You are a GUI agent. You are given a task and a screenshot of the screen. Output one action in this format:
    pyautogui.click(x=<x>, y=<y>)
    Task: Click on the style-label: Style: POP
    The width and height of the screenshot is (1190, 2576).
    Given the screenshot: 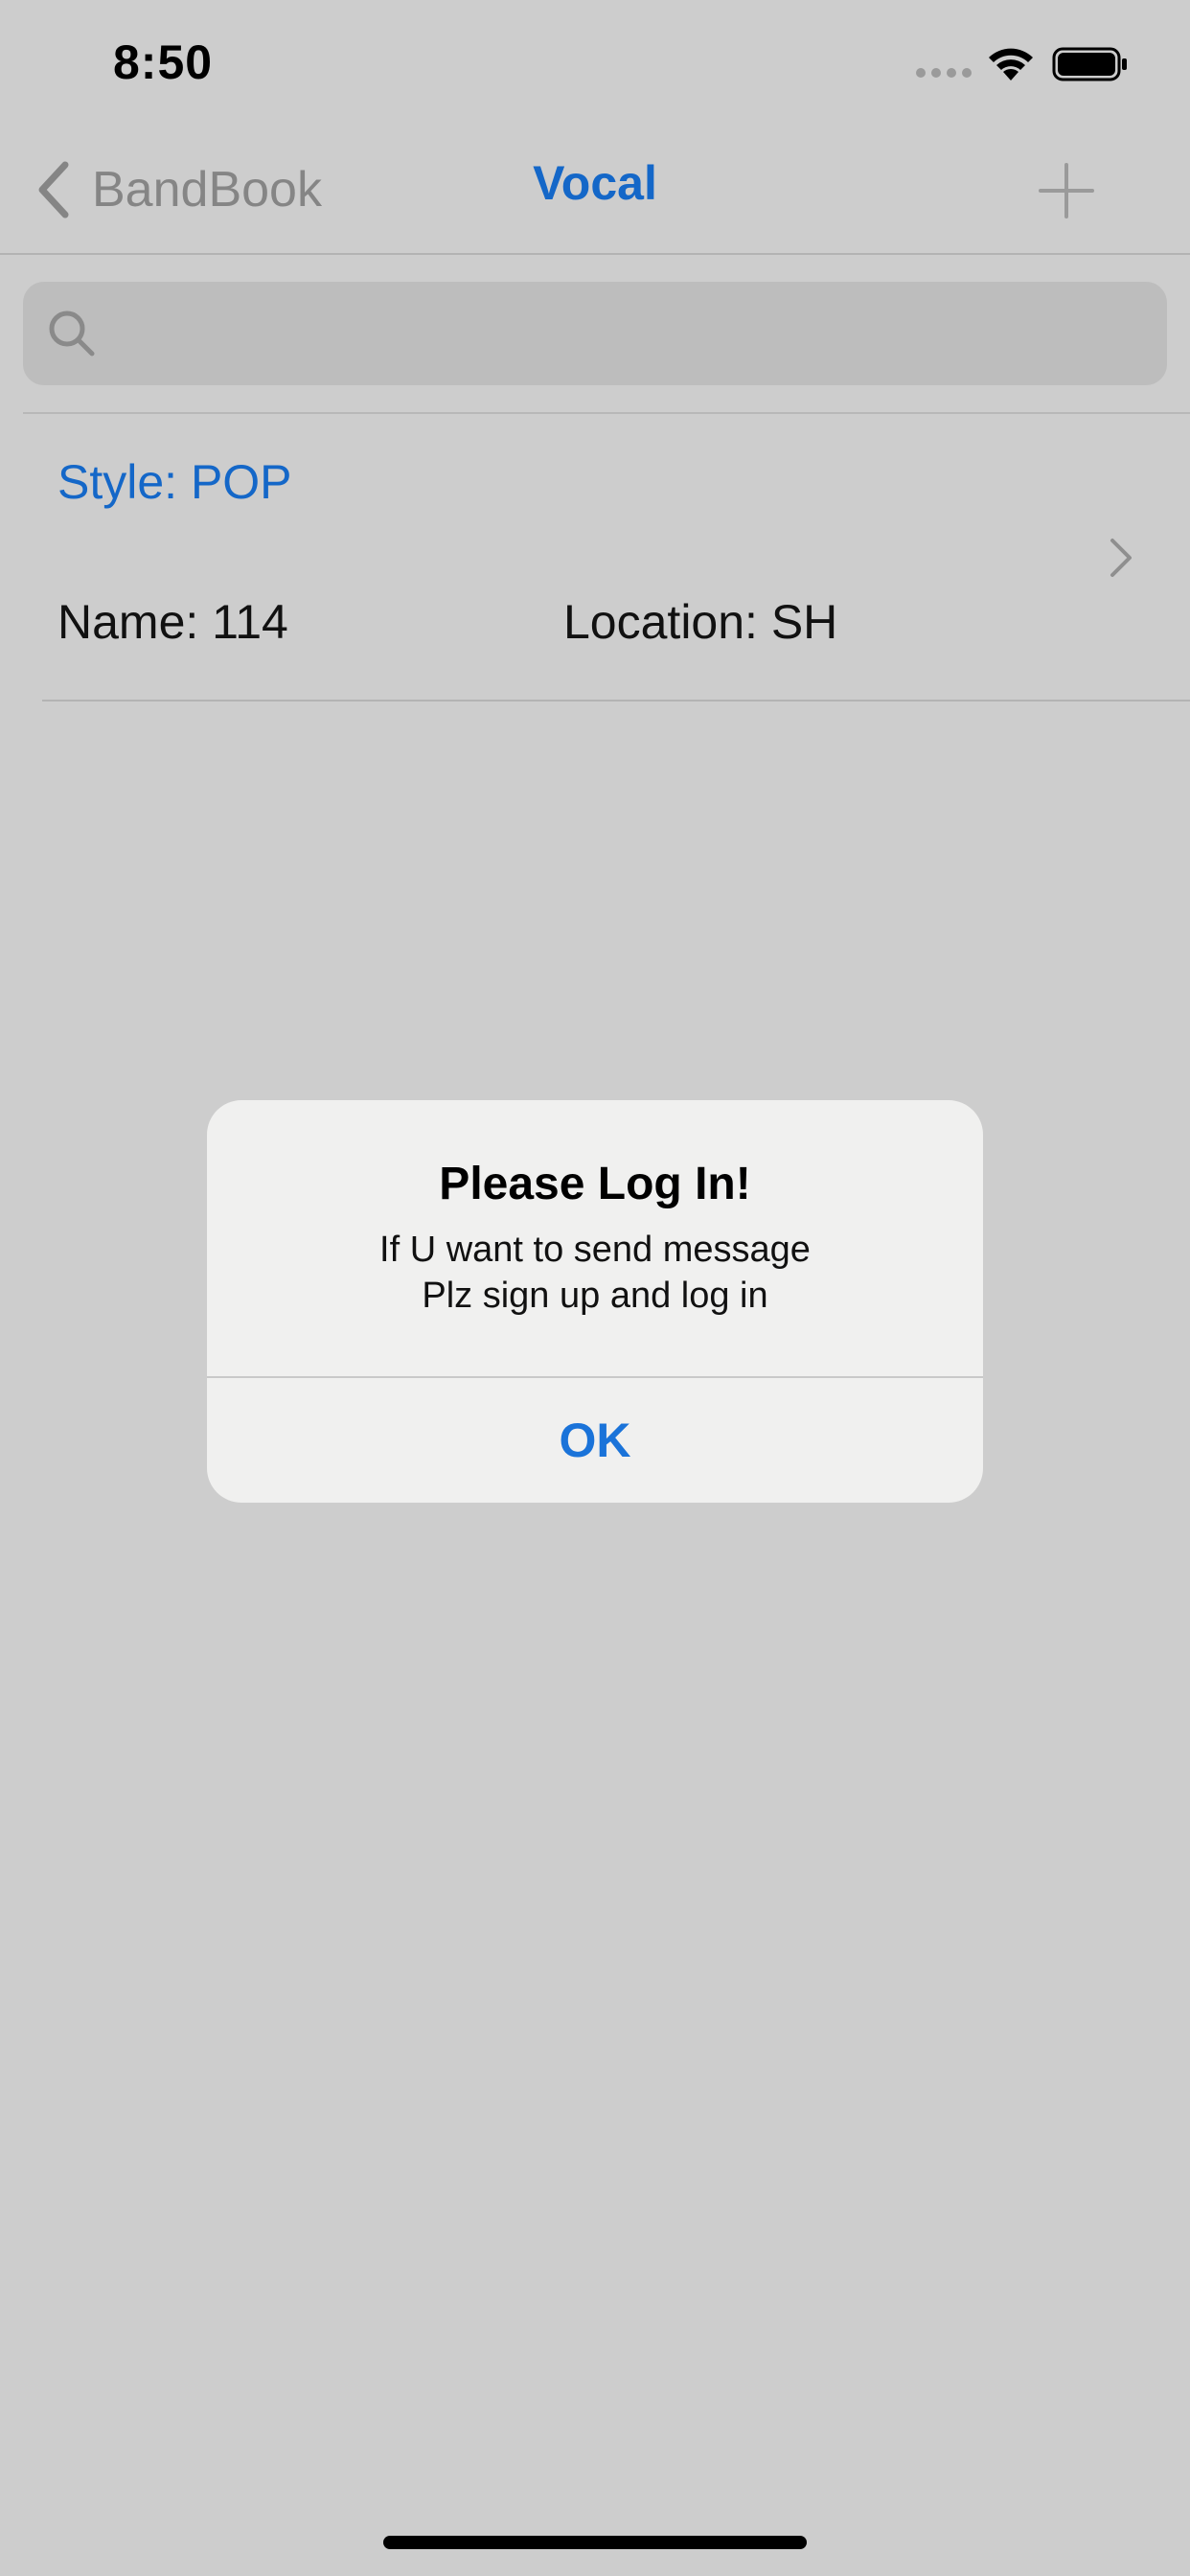 What is the action you would take?
    pyautogui.click(x=175, y=482)
    